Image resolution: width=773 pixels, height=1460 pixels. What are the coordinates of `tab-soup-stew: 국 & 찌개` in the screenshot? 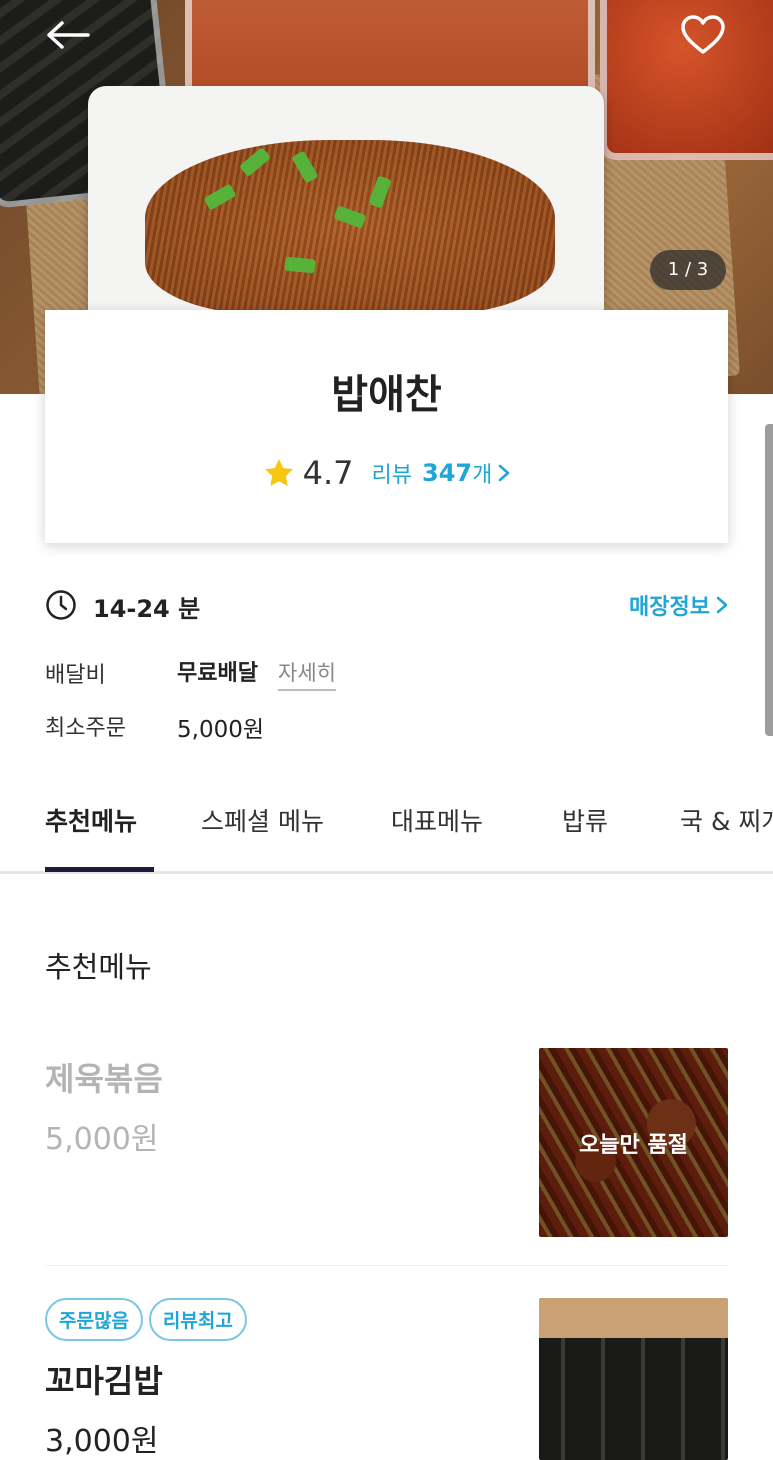 It's located at (726, 820).